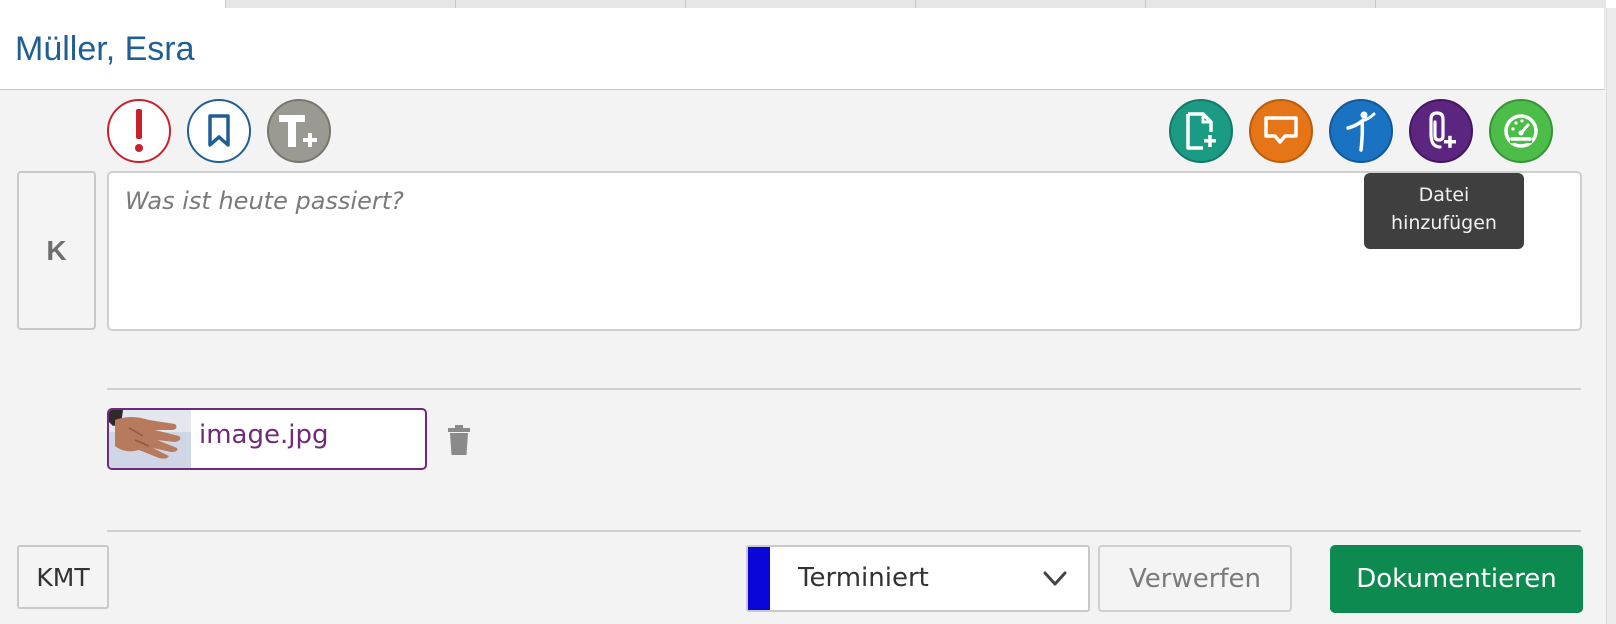  Describe the element at coordinates (459, 440) in the screenshot. I see `trash-icon` at that location.